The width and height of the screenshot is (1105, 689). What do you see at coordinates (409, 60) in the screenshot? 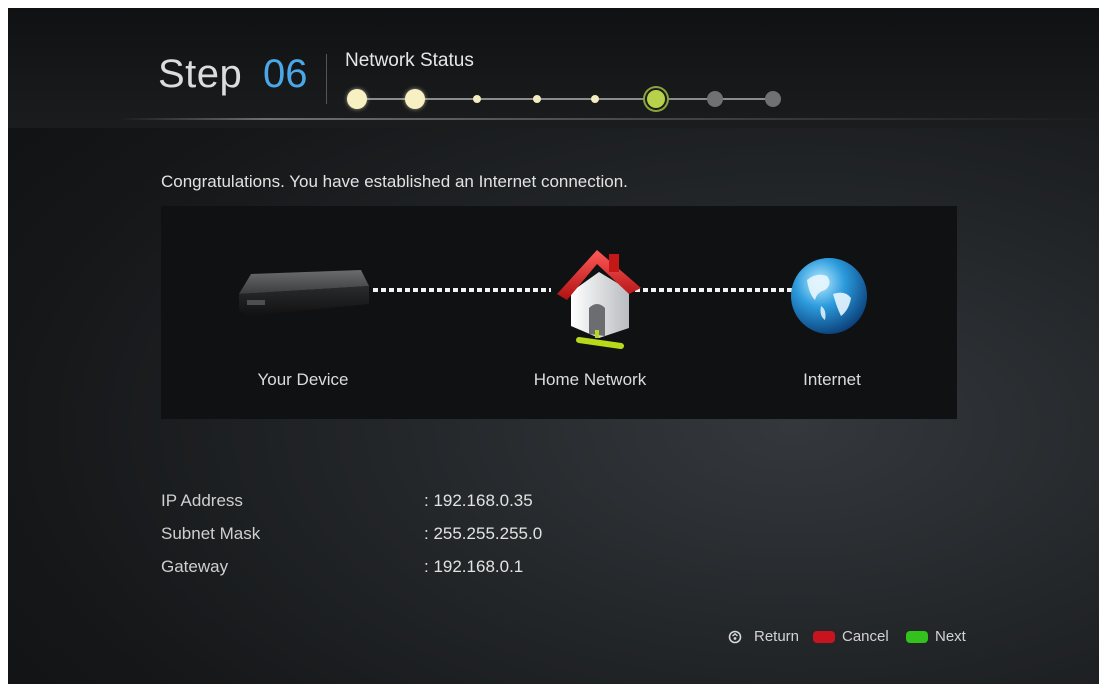
I see `page-title: Network Status` at bounding box center [409, 60].